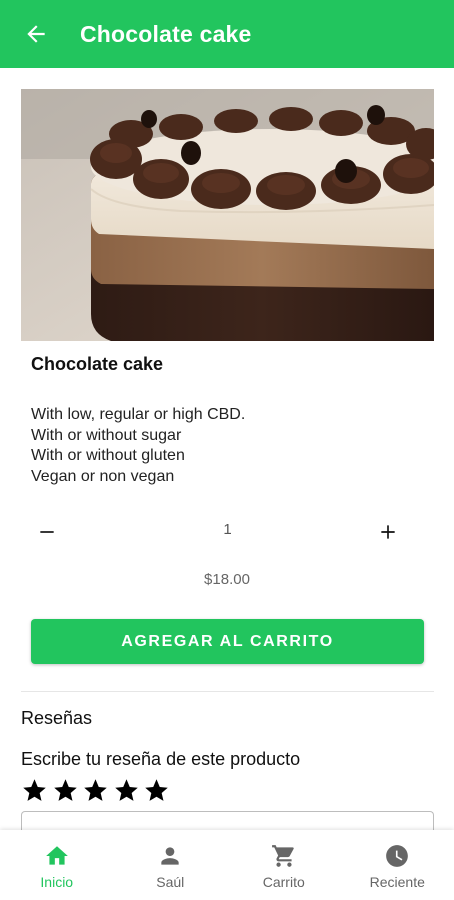  I want to click on page-title: Chocolate cake, so click(166, 33).